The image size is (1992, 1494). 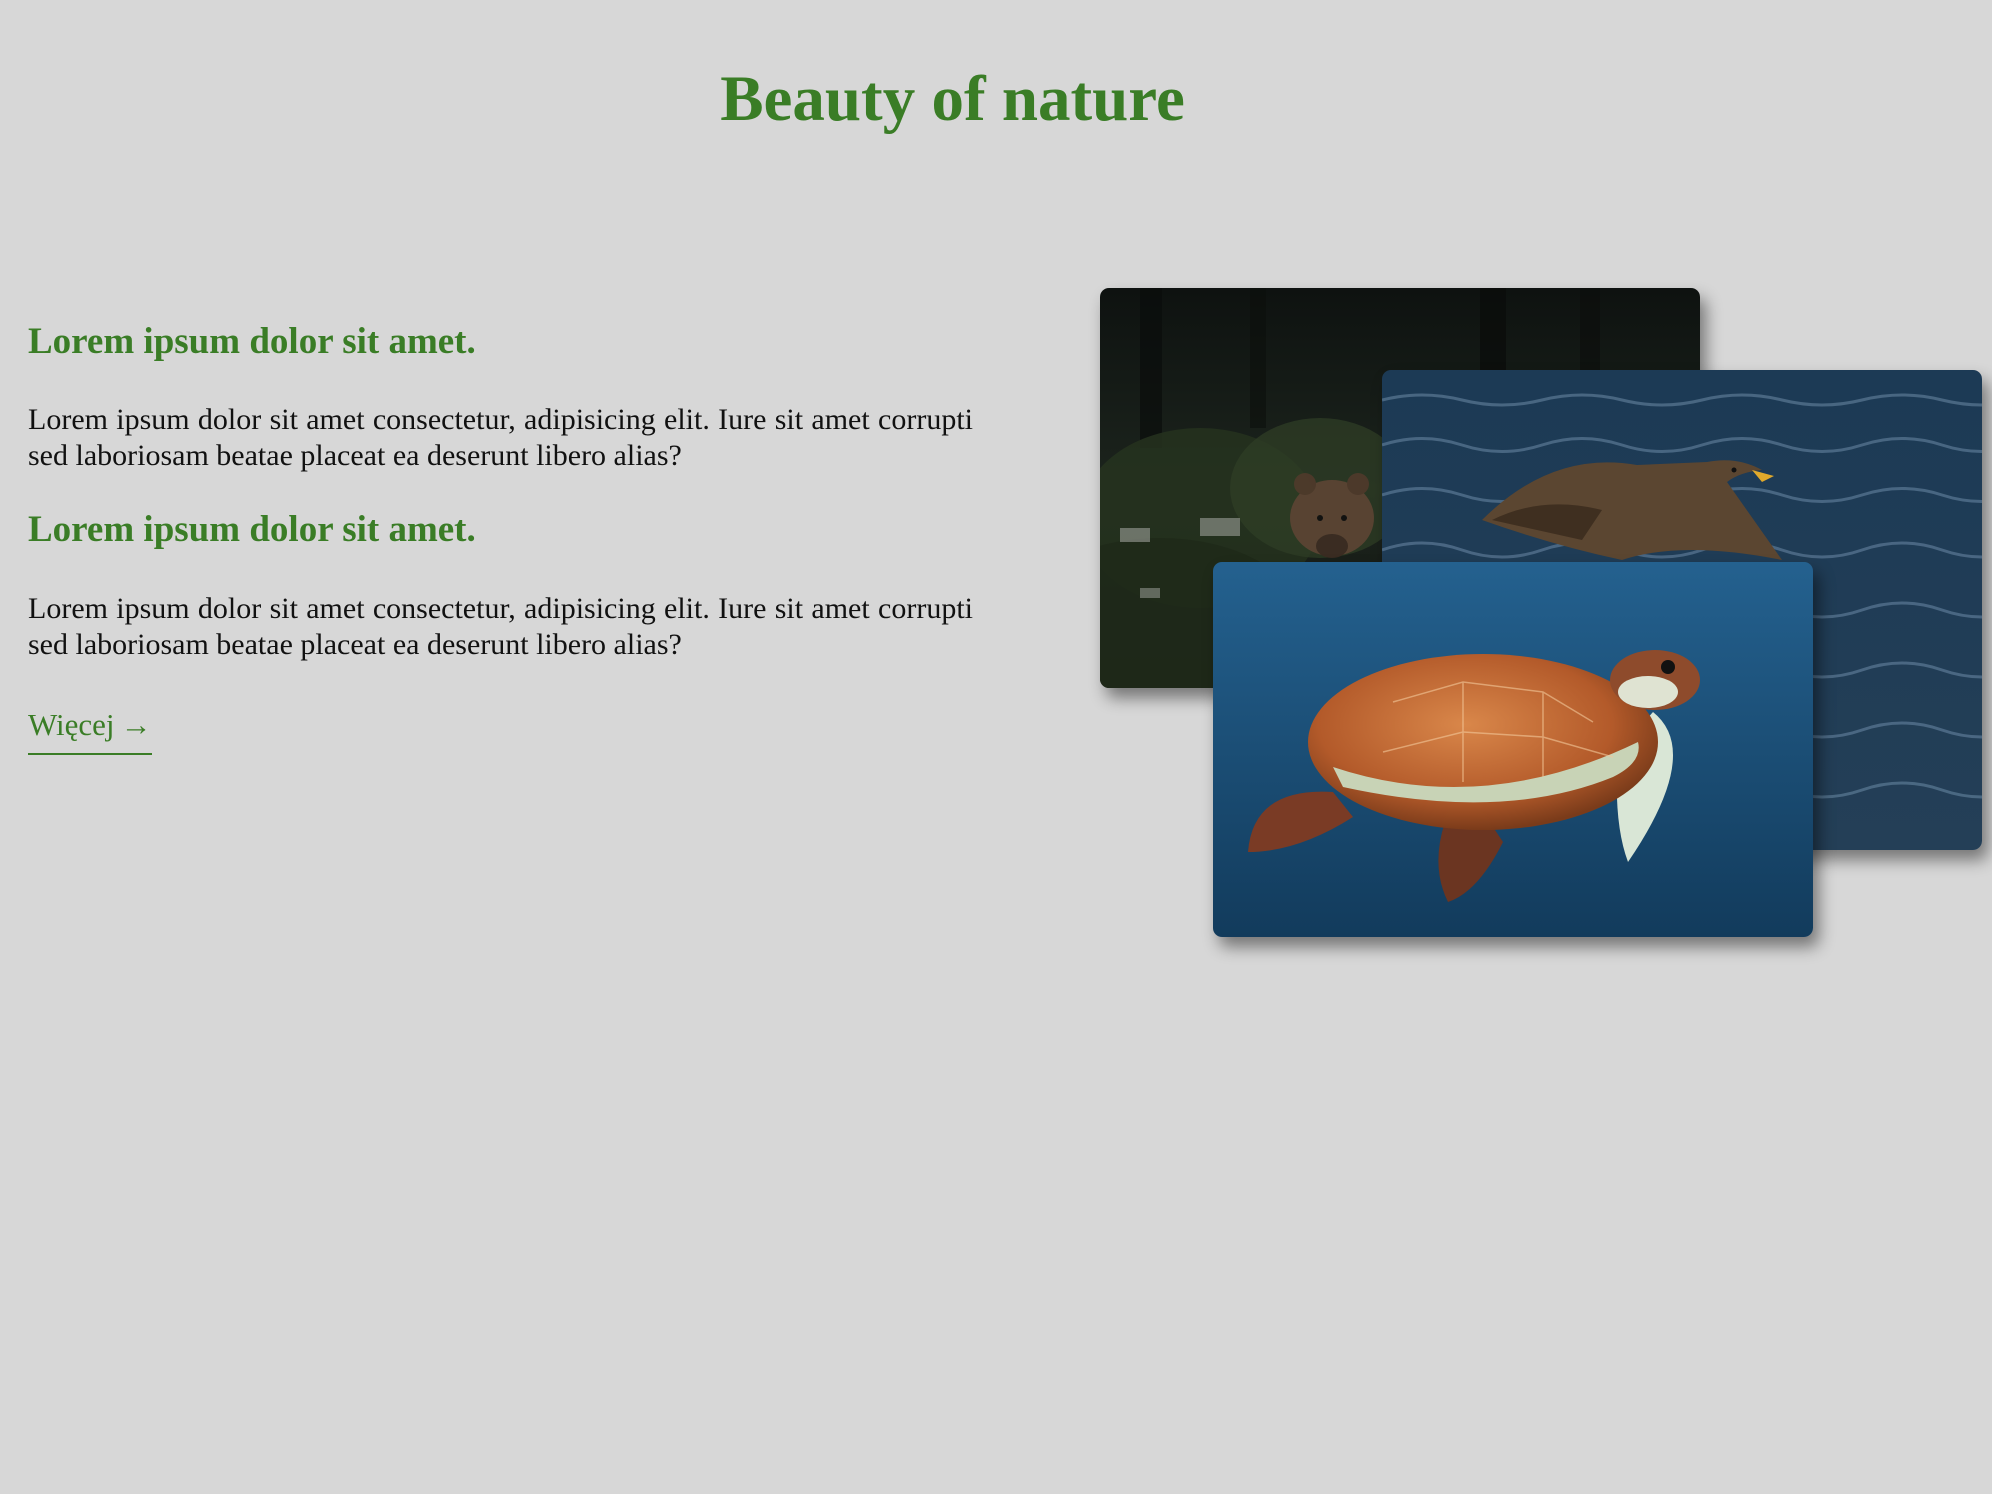 I want to click on arrow-right-icon: →, so click(x=136, y=724).